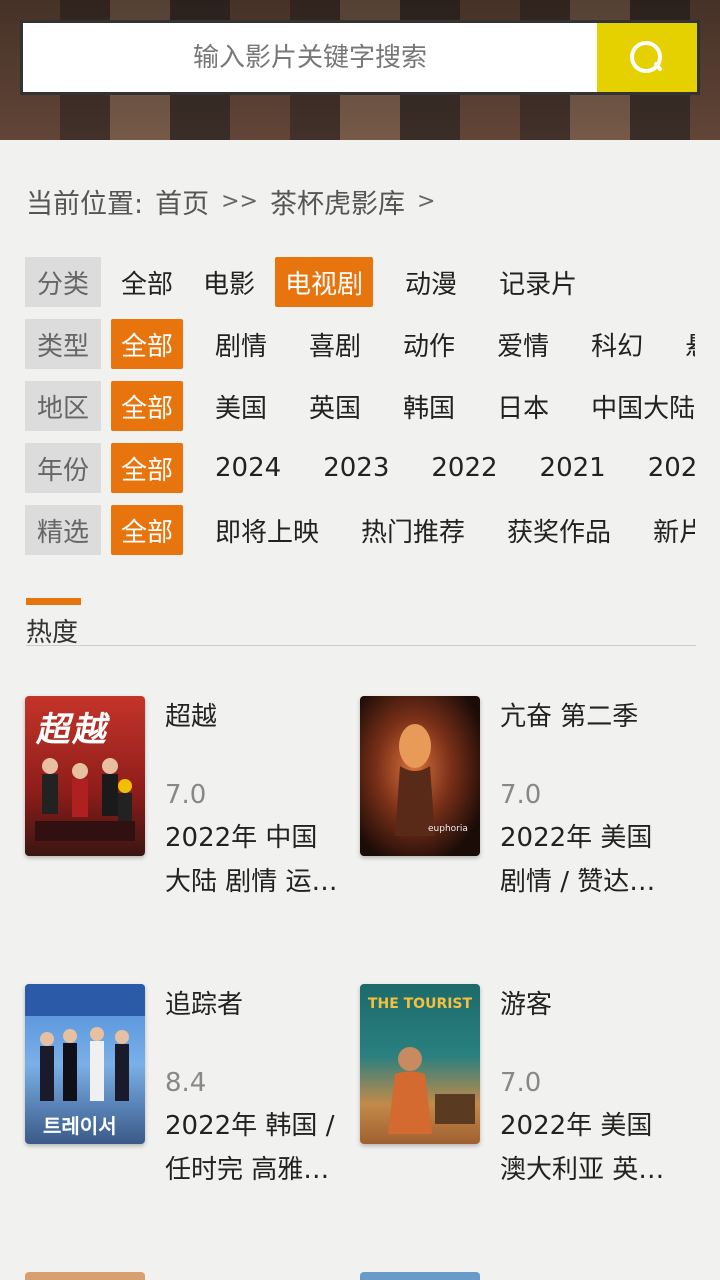 This screenshot has height=1280, width=720. Describe the element at coordinates (413, 530) in the screenshot. I see `filter-option: 热门推荐` at that location.